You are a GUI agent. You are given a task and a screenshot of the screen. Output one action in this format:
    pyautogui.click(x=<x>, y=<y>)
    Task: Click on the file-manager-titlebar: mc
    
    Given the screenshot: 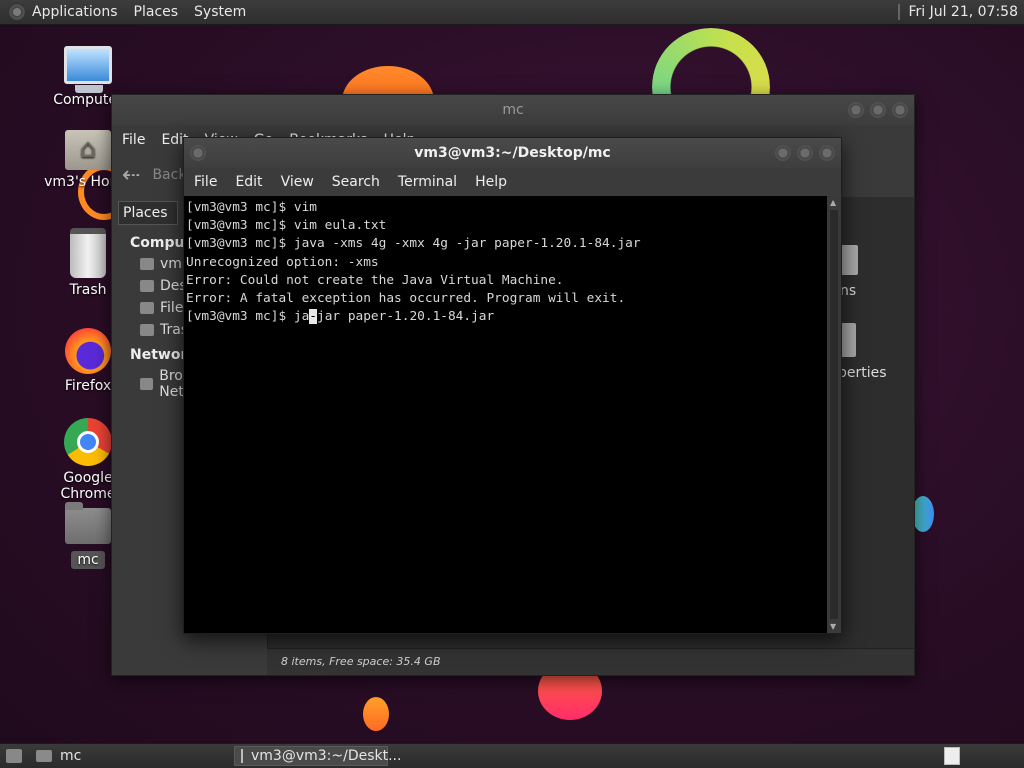 What is the action you would take?
    pyautogui.click(x=513, y=110)
    